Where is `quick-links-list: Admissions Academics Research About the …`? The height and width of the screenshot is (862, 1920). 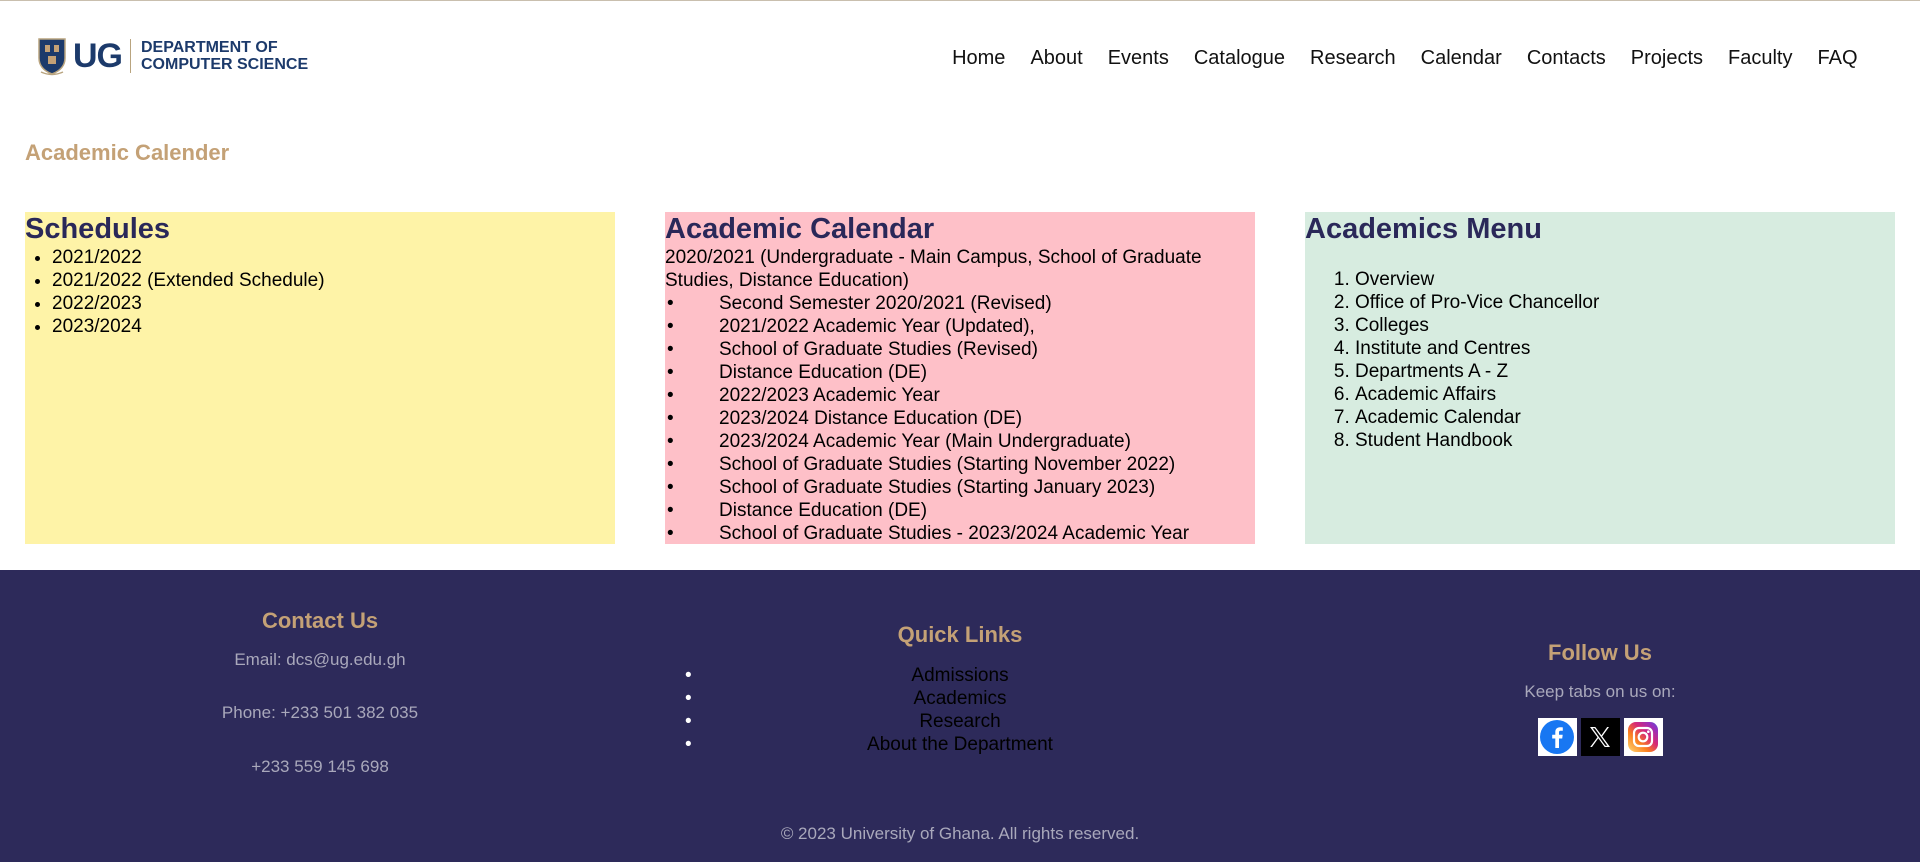
quick-links-list: Admissions Academics Research About the … is located at coordinates (960, 710).